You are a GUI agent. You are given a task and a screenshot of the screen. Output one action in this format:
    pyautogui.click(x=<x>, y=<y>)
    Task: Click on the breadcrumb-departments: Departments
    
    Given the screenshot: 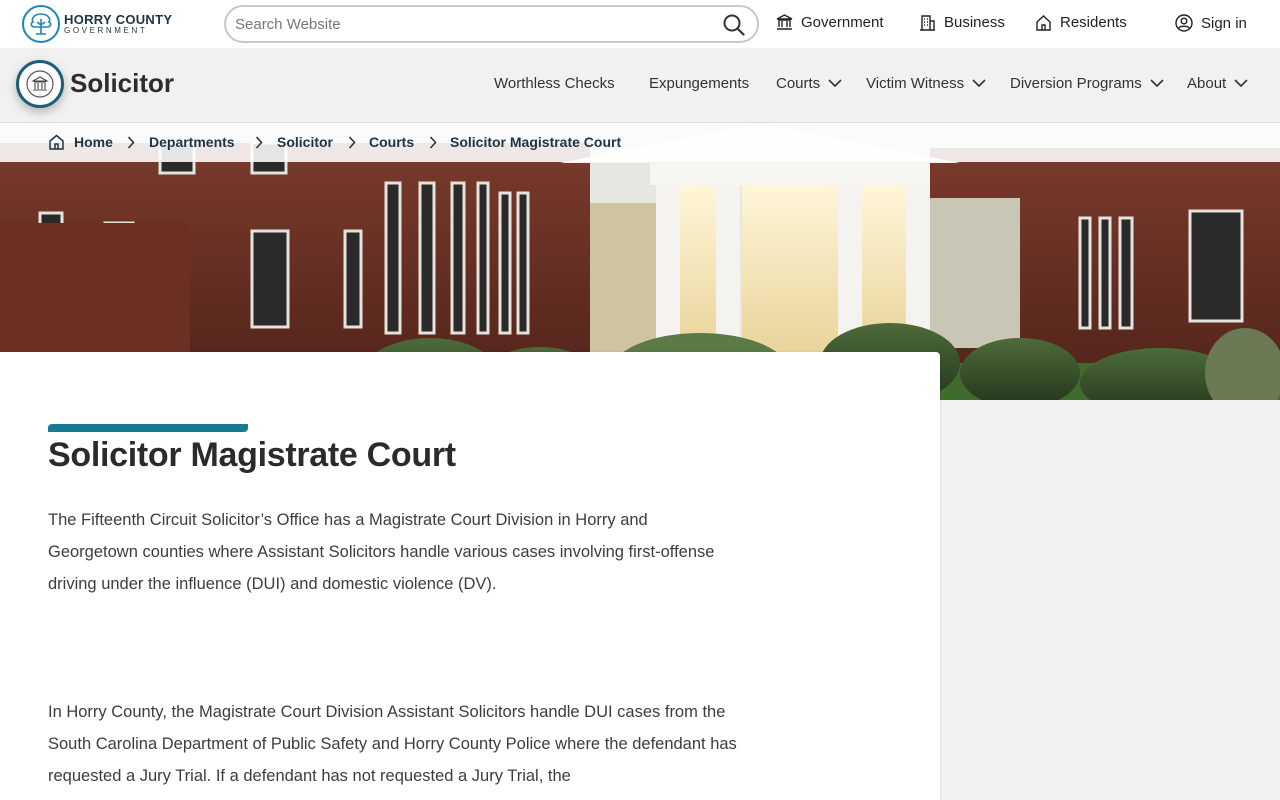 What is the action you would take?
    pyautogui.click(x=192, y=142)
    